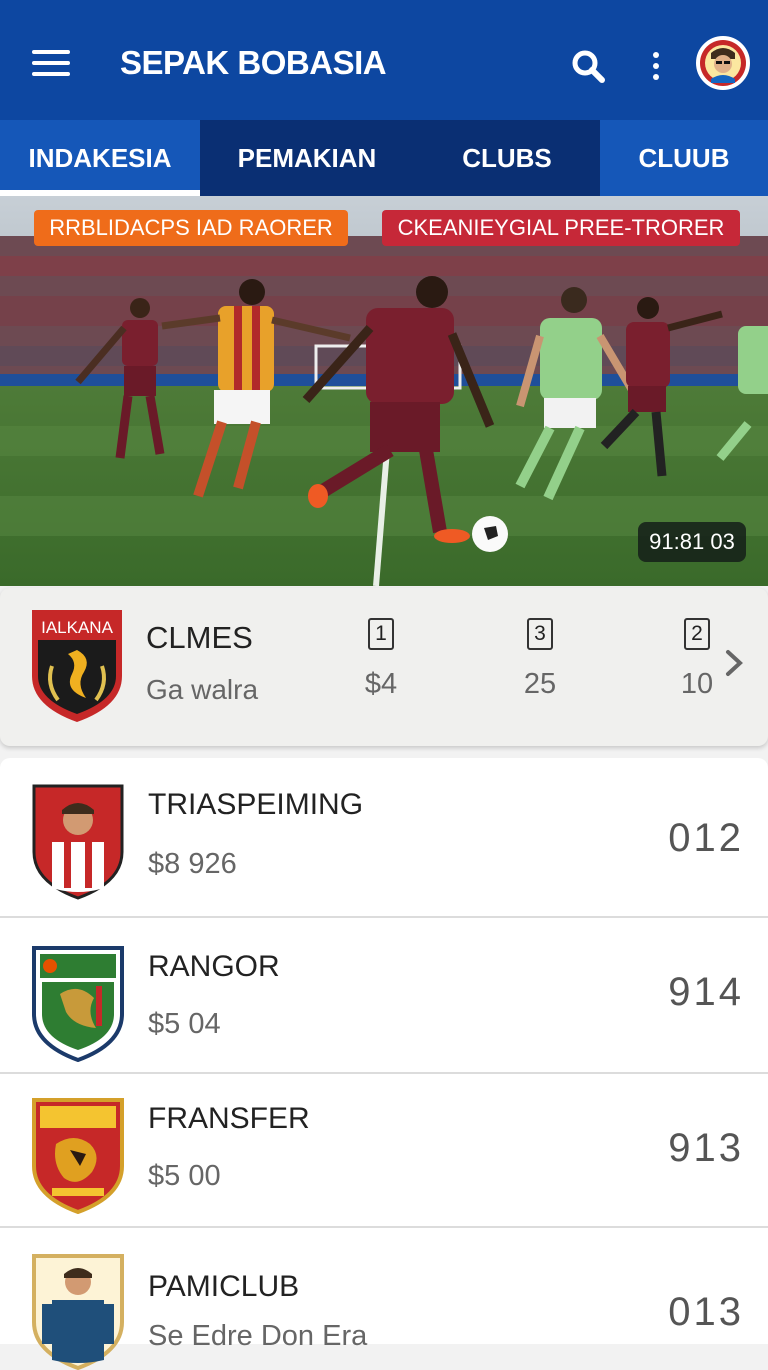  I want to click on club-name: RANGOR, so click(214, 966).